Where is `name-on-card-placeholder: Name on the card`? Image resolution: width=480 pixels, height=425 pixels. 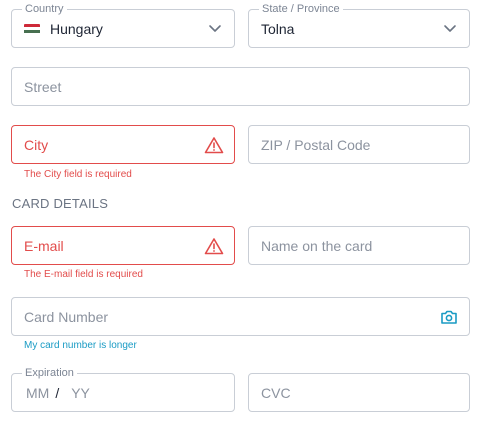 name-on-card-placeholder: Name on the card is located at coordinates (317, 245).